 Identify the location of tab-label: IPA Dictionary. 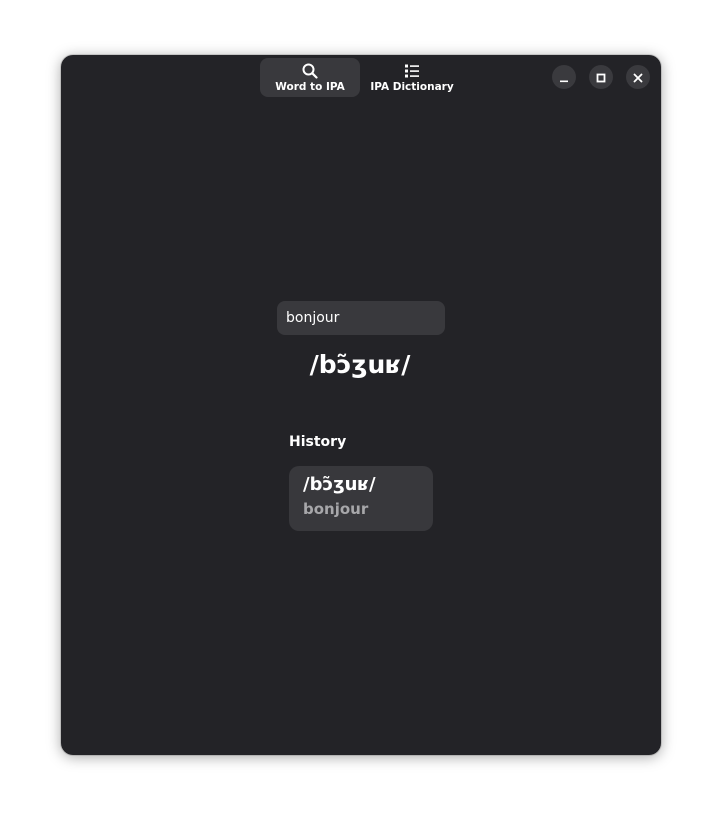
(412, 87).